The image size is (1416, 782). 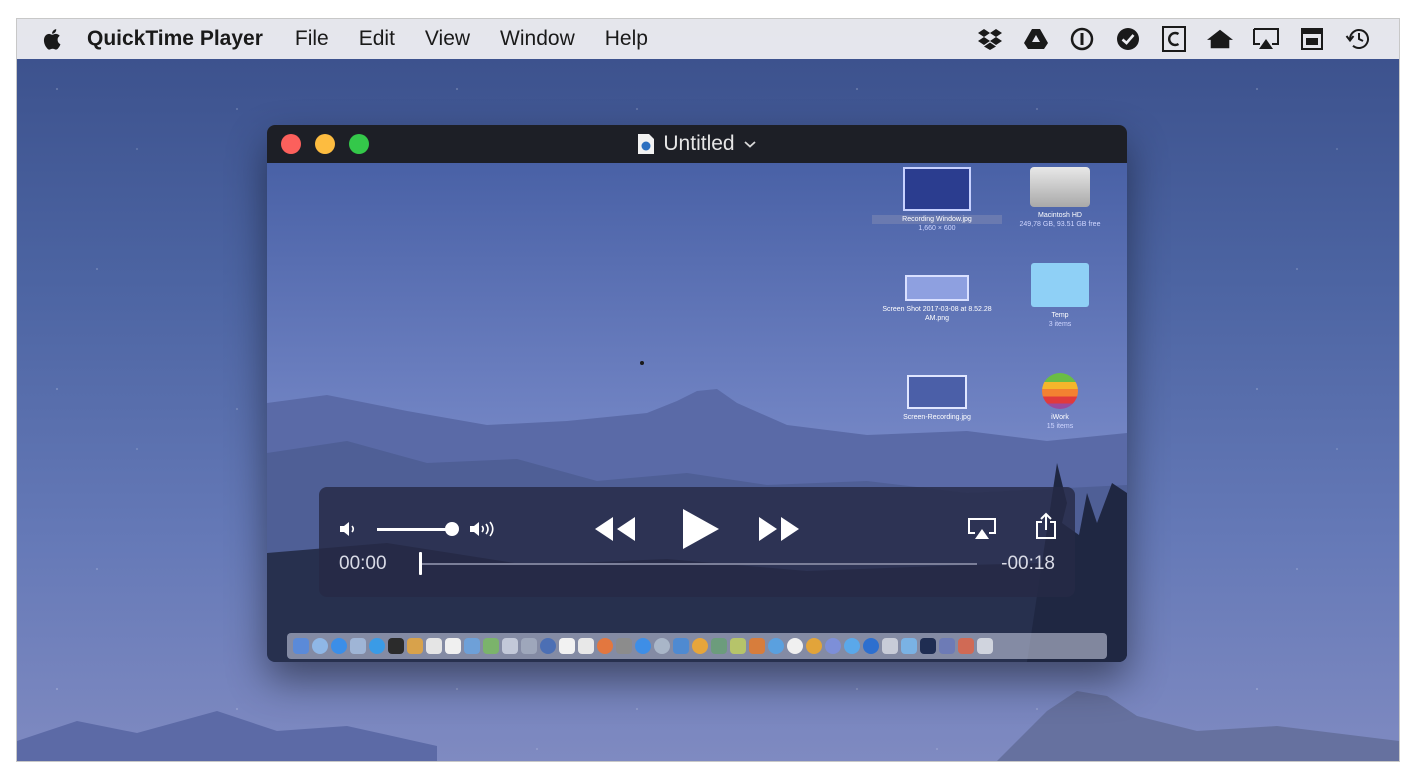 What do you see at coordinates (757, 646) in the screenshot?
I see `books-icon` at bounding box center [757, 646].